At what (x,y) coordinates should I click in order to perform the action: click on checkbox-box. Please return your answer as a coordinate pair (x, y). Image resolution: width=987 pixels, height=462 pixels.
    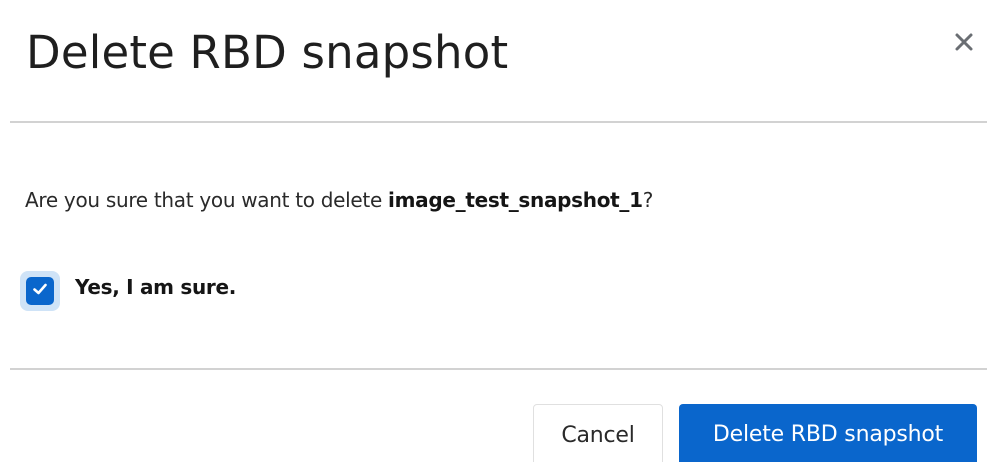
    Looking at the image, I should click on (40, 291).